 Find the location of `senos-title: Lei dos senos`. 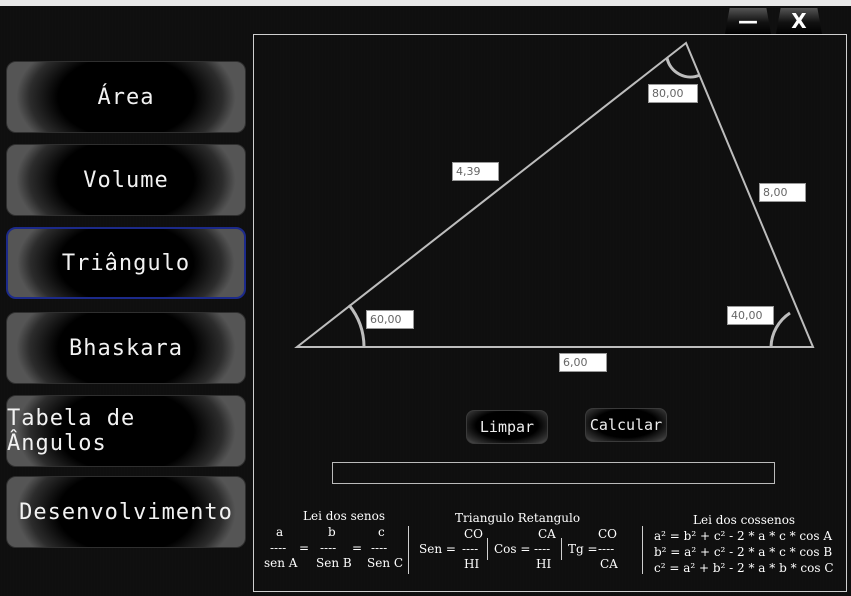

senos-title: Lei dos senos is located at coordinates (344, 516).